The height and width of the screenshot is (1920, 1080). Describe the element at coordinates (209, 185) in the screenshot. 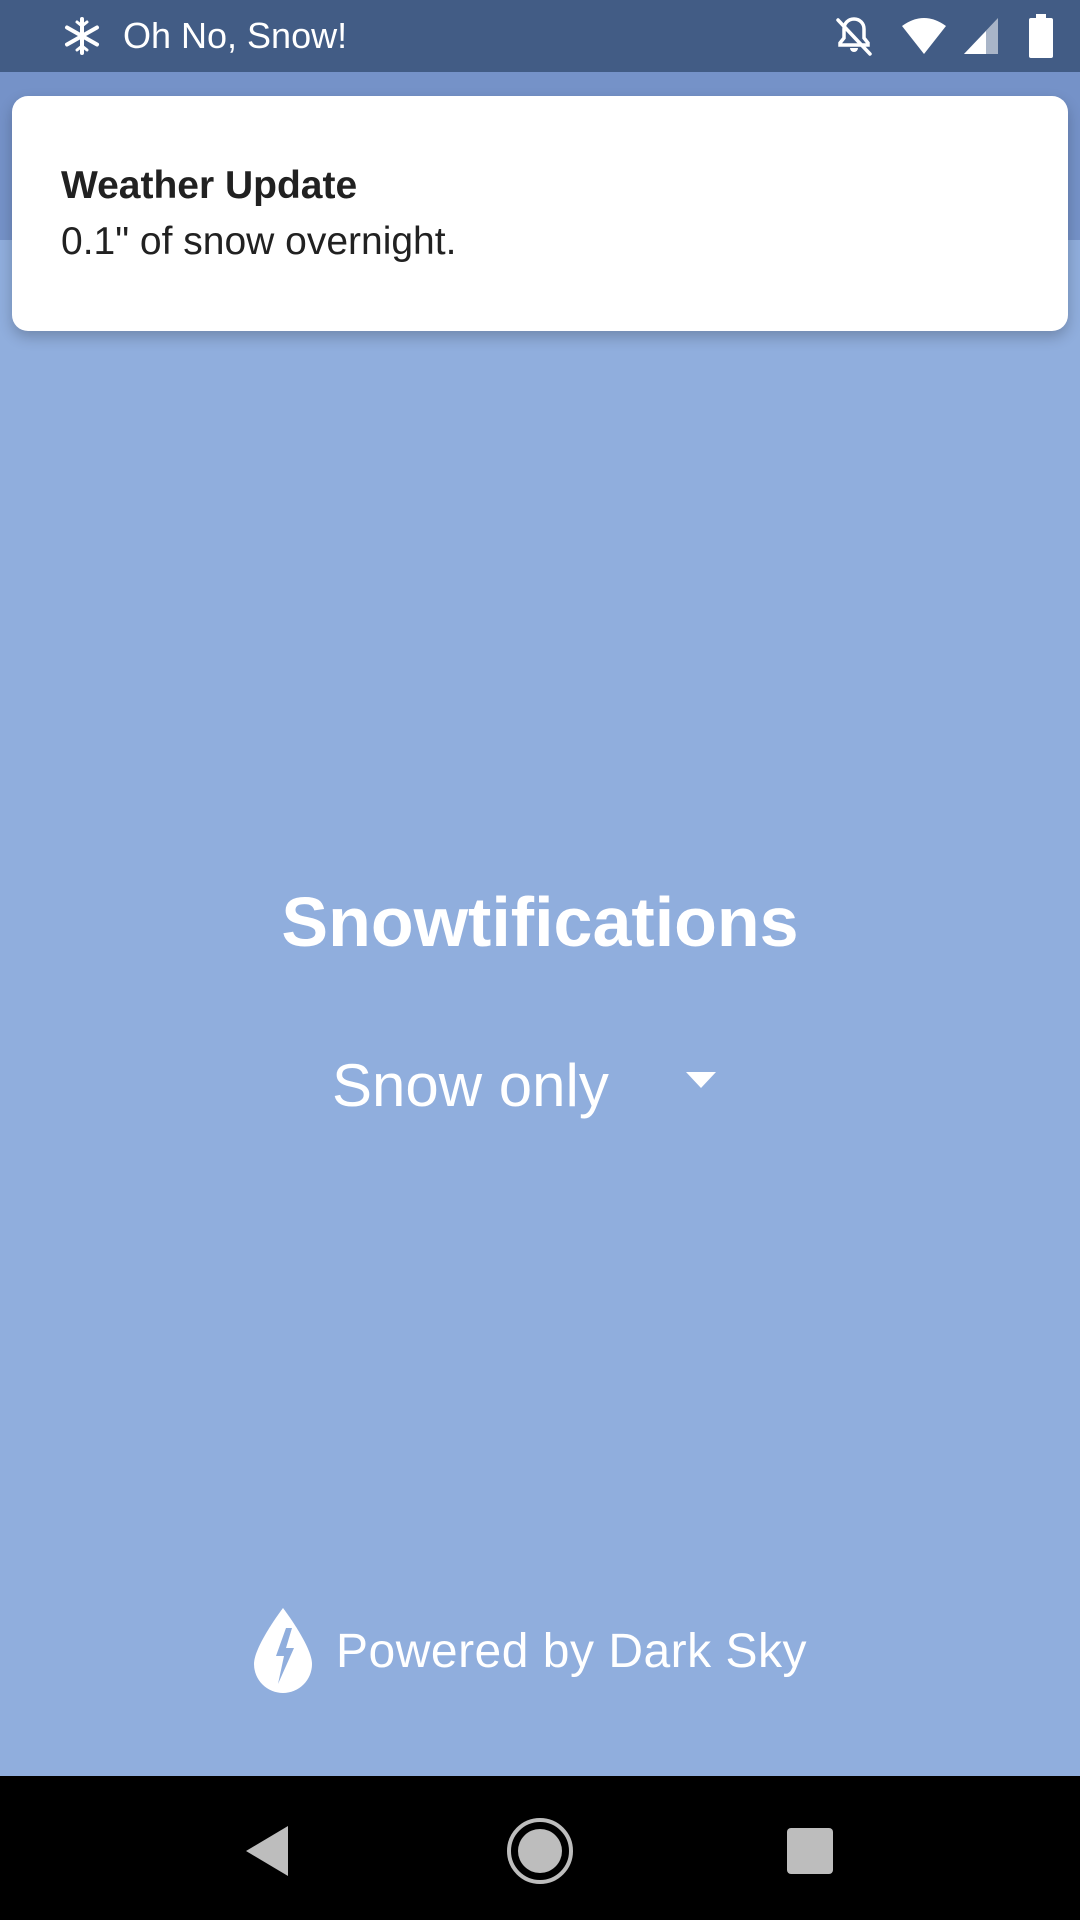

I see `notification-title: Weather Update` at that location.